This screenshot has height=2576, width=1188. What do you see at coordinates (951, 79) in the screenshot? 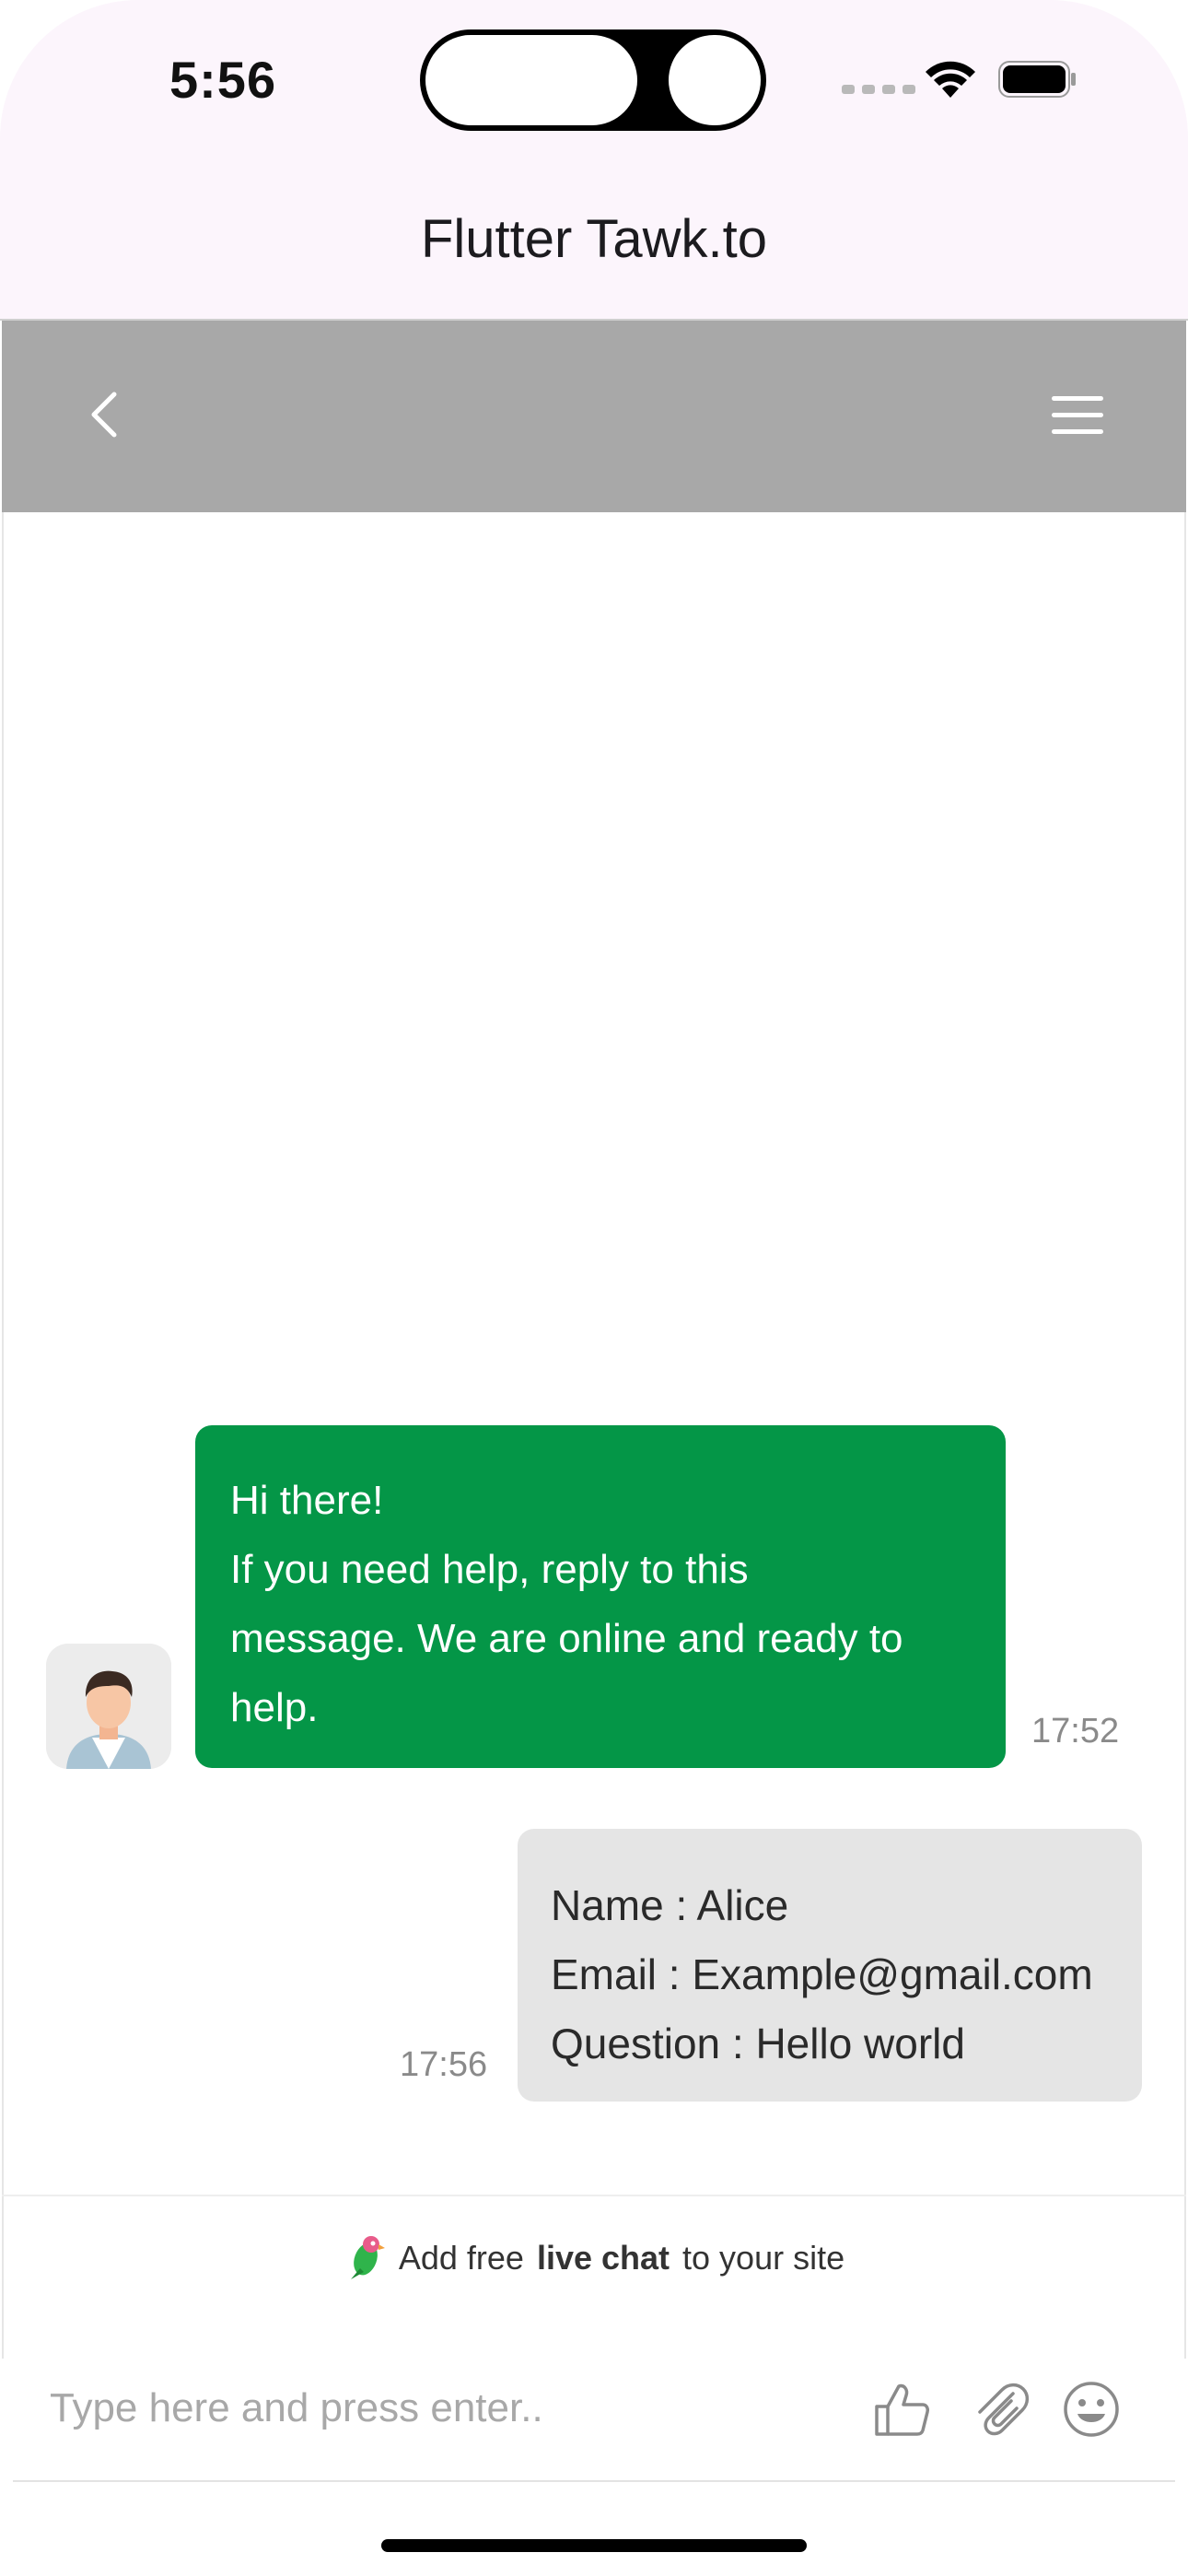
I see `wifi-icon` at bounding box center [951, 79].